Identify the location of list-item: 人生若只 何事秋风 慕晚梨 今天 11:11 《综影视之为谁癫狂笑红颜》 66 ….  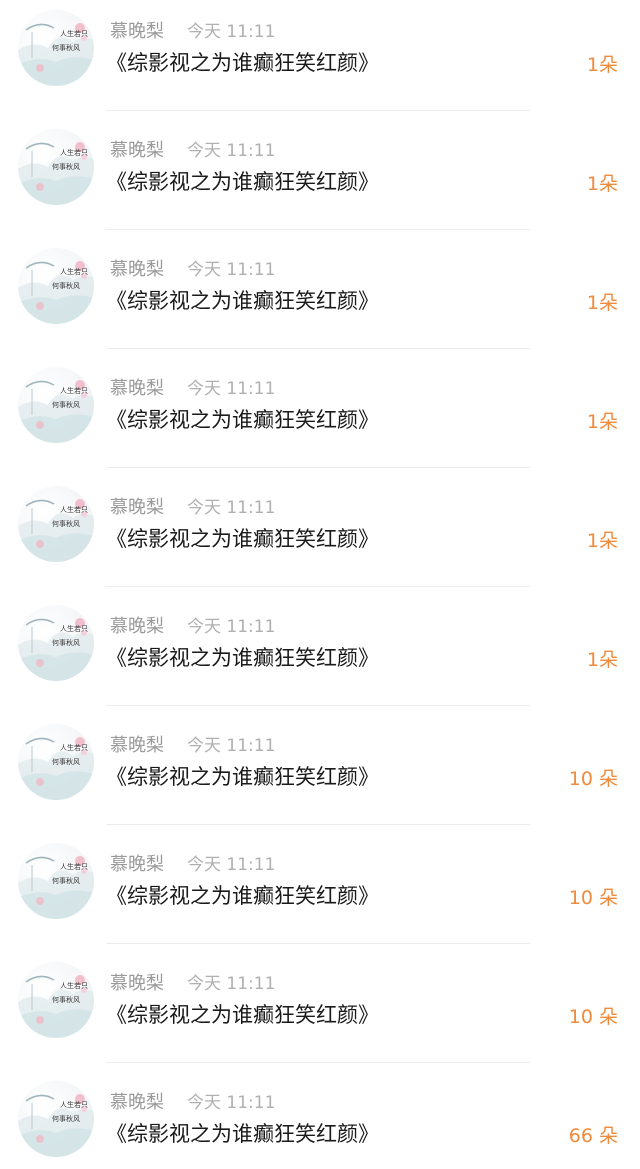
(320, 1120).